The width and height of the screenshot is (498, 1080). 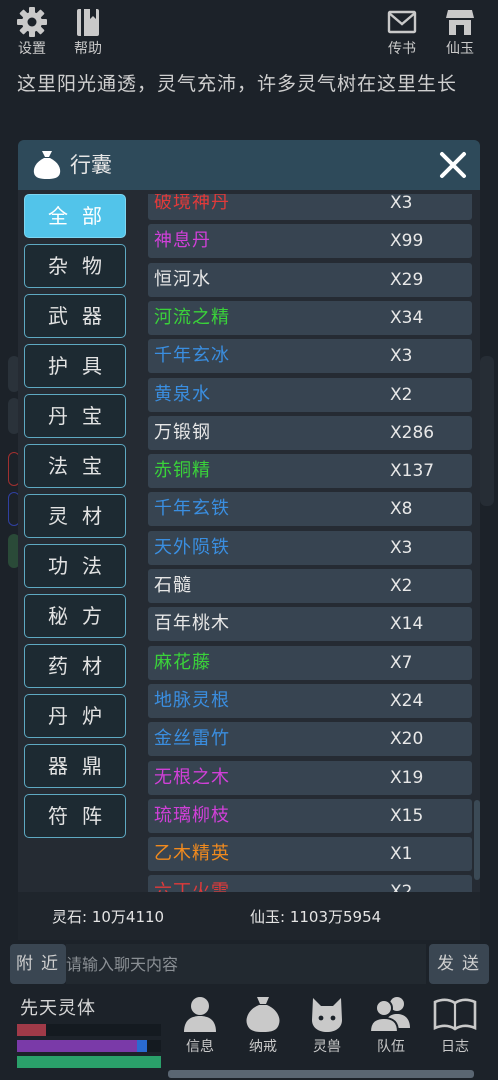 I want to click on mp-bar, so click(x=89, y=1046).